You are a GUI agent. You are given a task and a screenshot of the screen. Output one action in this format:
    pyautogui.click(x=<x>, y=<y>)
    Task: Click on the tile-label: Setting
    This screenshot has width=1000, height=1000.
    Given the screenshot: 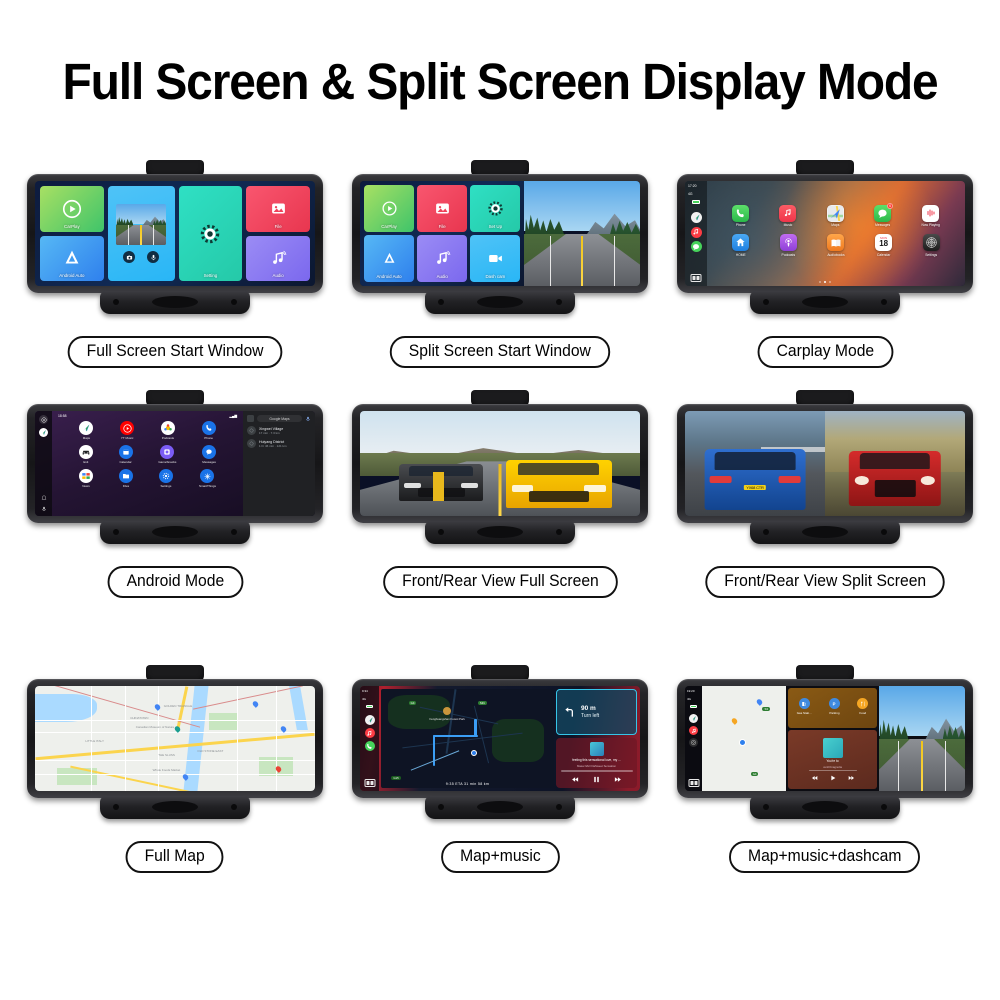 What is the action you would take?
    pyautogui.click(x=210, y=275)
    